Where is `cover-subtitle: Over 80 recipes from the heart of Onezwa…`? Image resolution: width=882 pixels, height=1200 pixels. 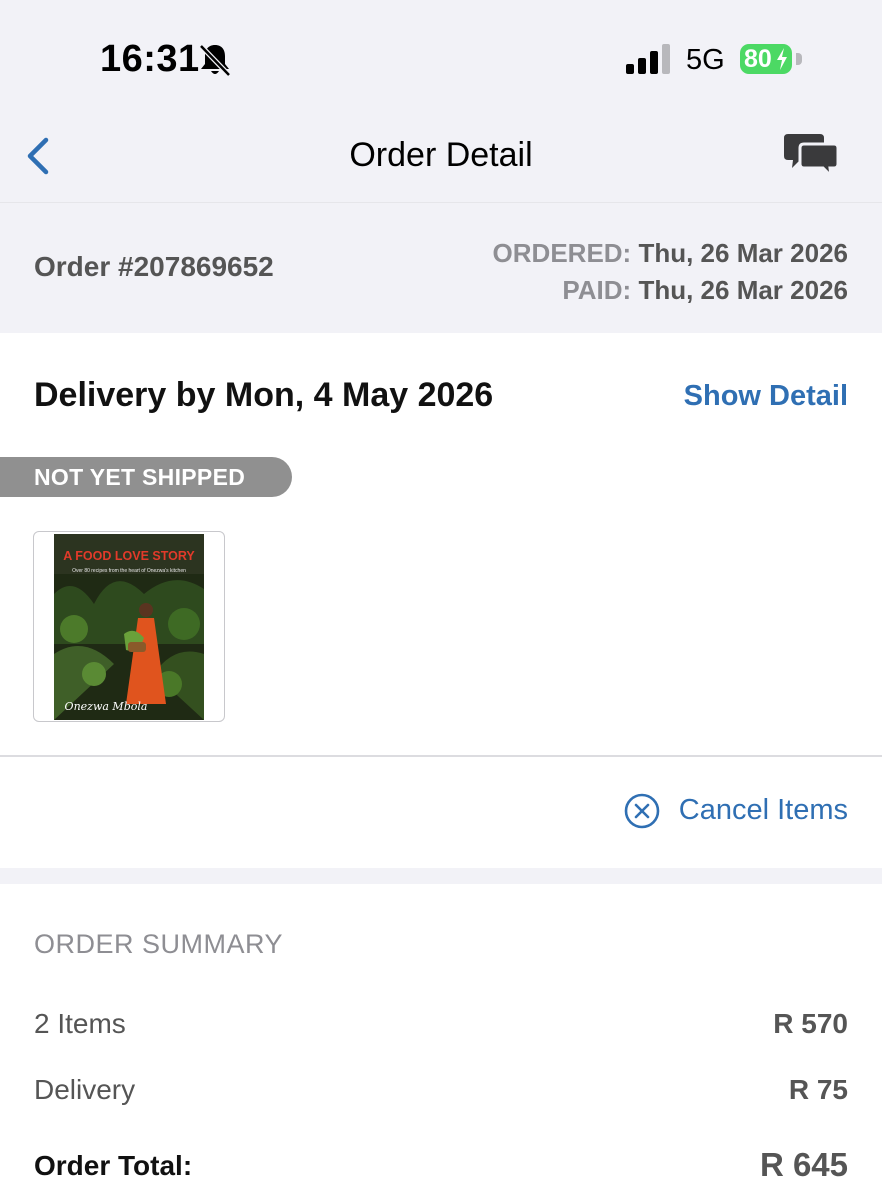 cover-subtitle: Over 80 recipes from the heart of Onezwa… is located at coordinates (129, 571).